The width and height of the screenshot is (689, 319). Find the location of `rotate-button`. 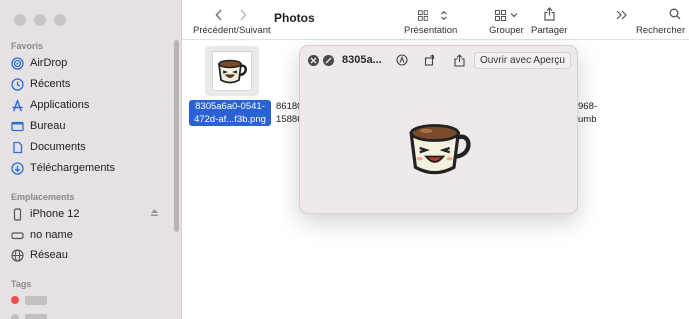

rotate-button is located at coordinates (430, 60).